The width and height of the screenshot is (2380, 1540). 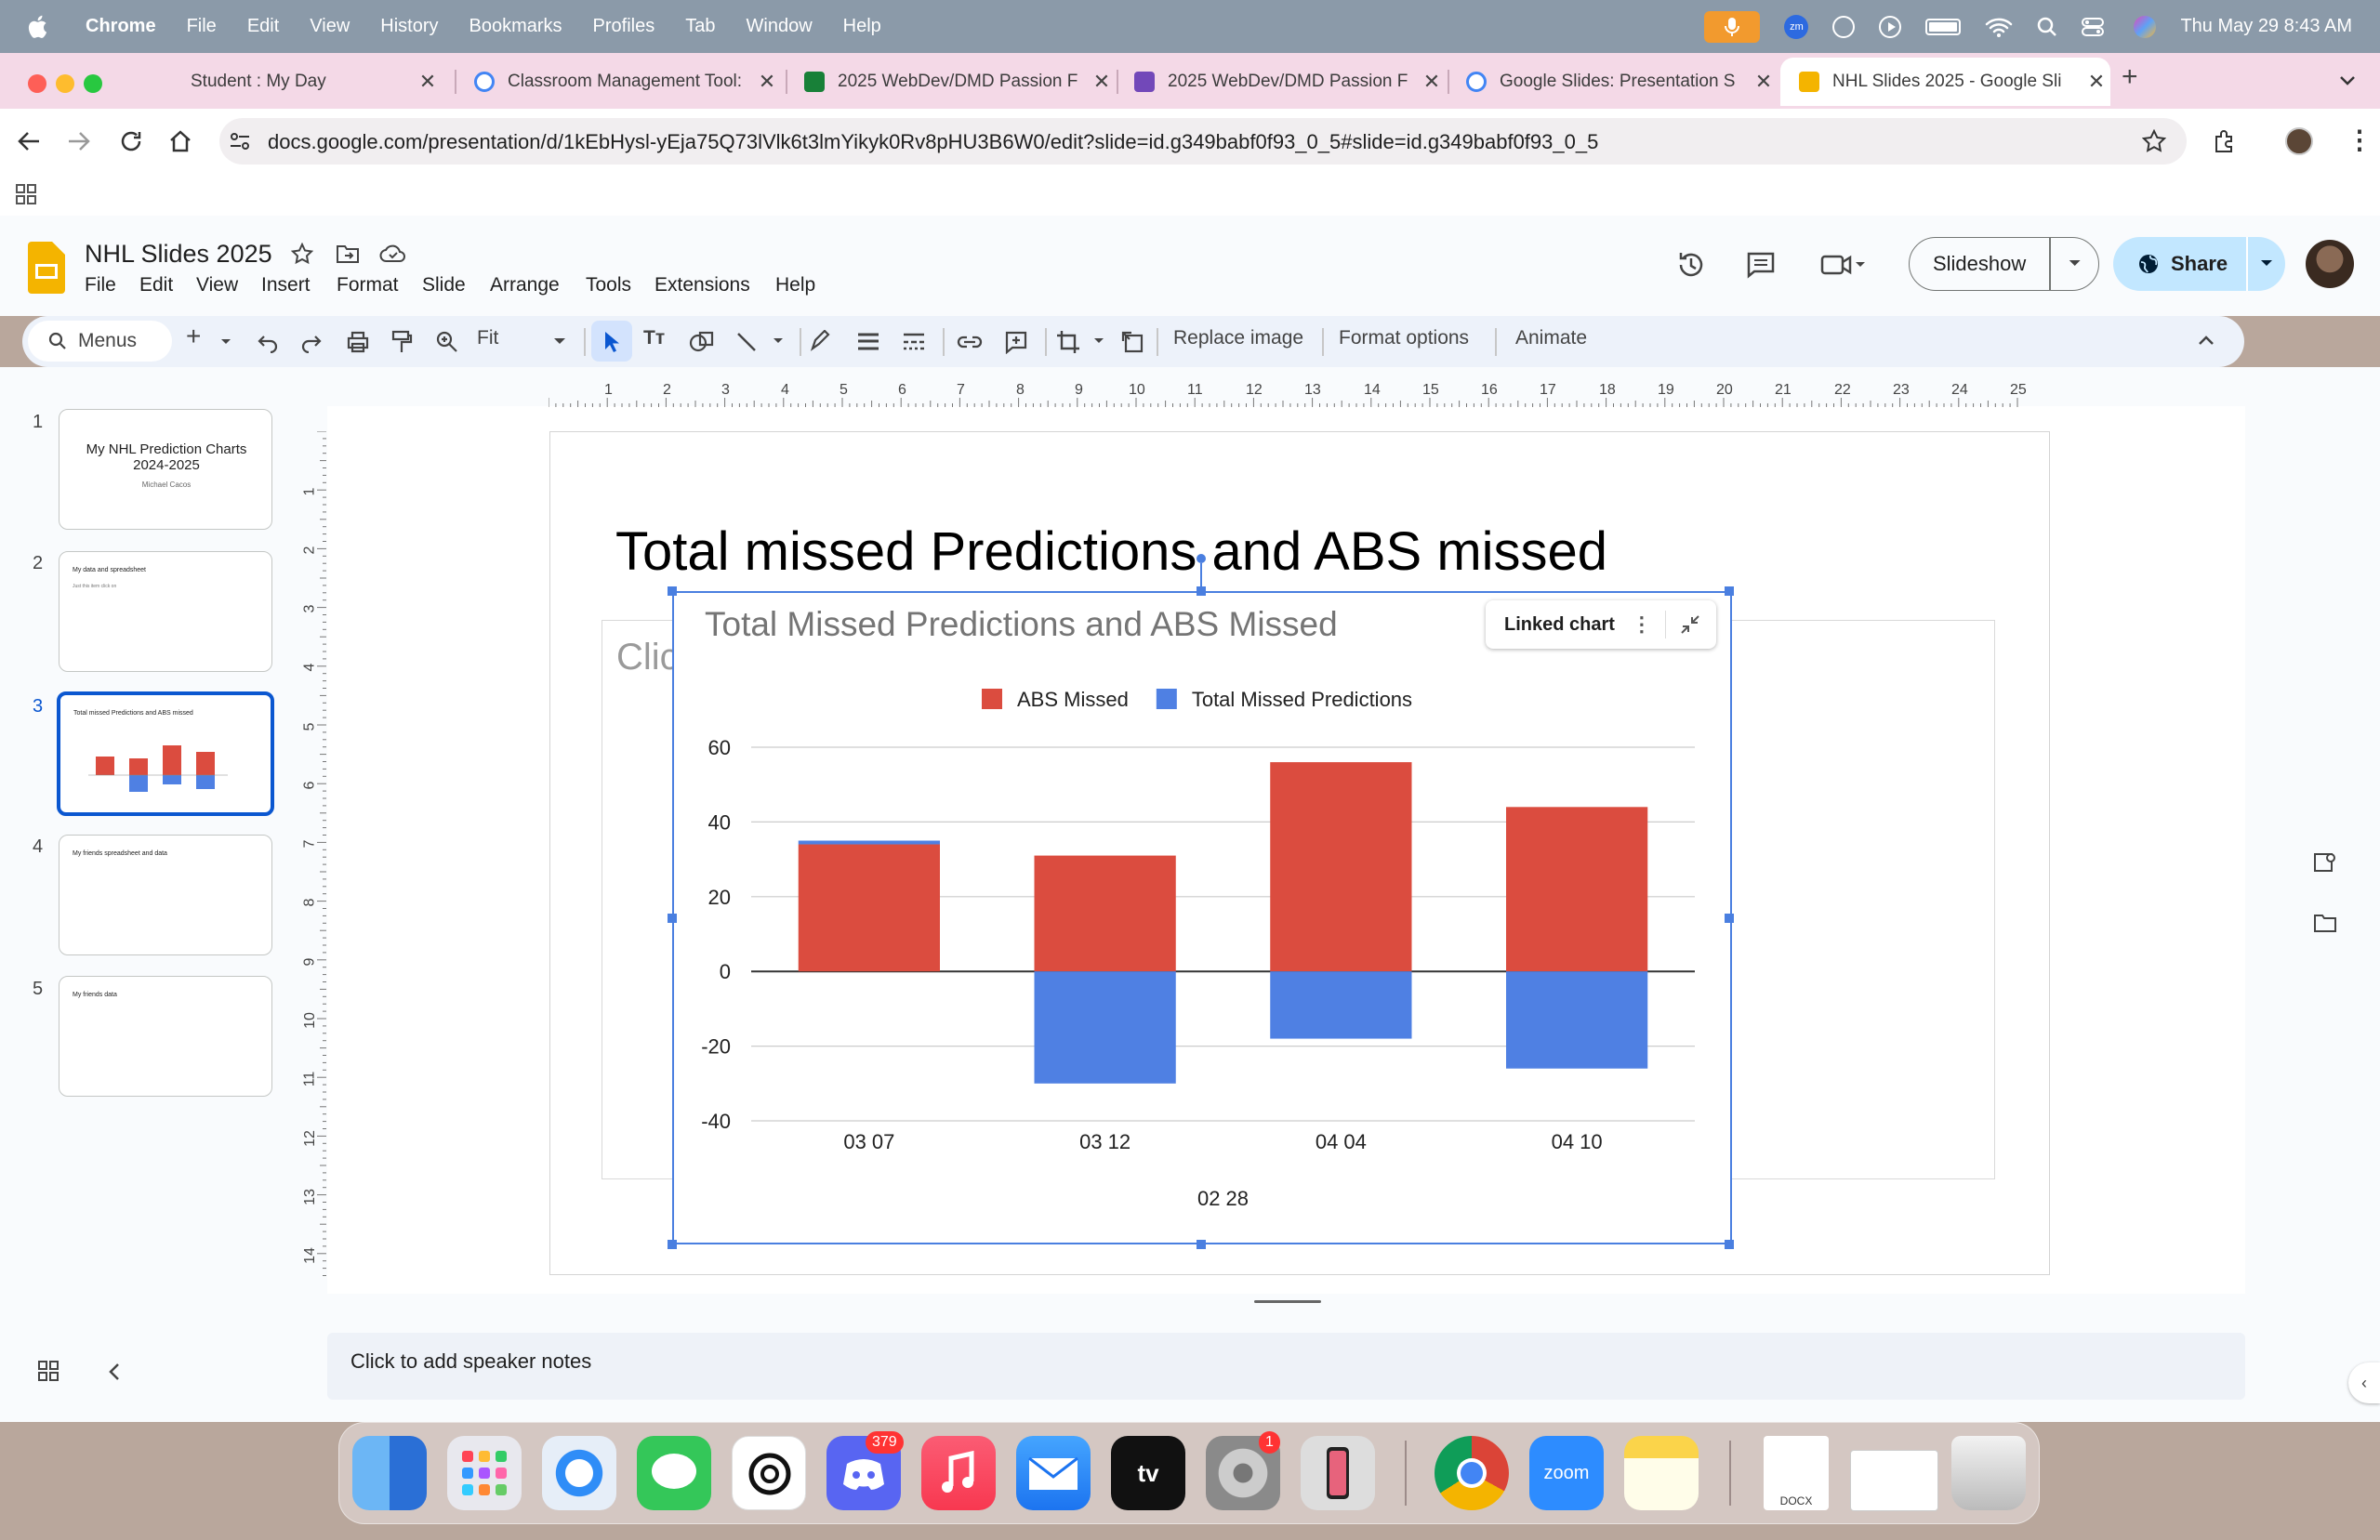 What do you see at coordinates (958, 1473) in the screenshot?
I see `music-icon` at bounding box center [958, 1473].